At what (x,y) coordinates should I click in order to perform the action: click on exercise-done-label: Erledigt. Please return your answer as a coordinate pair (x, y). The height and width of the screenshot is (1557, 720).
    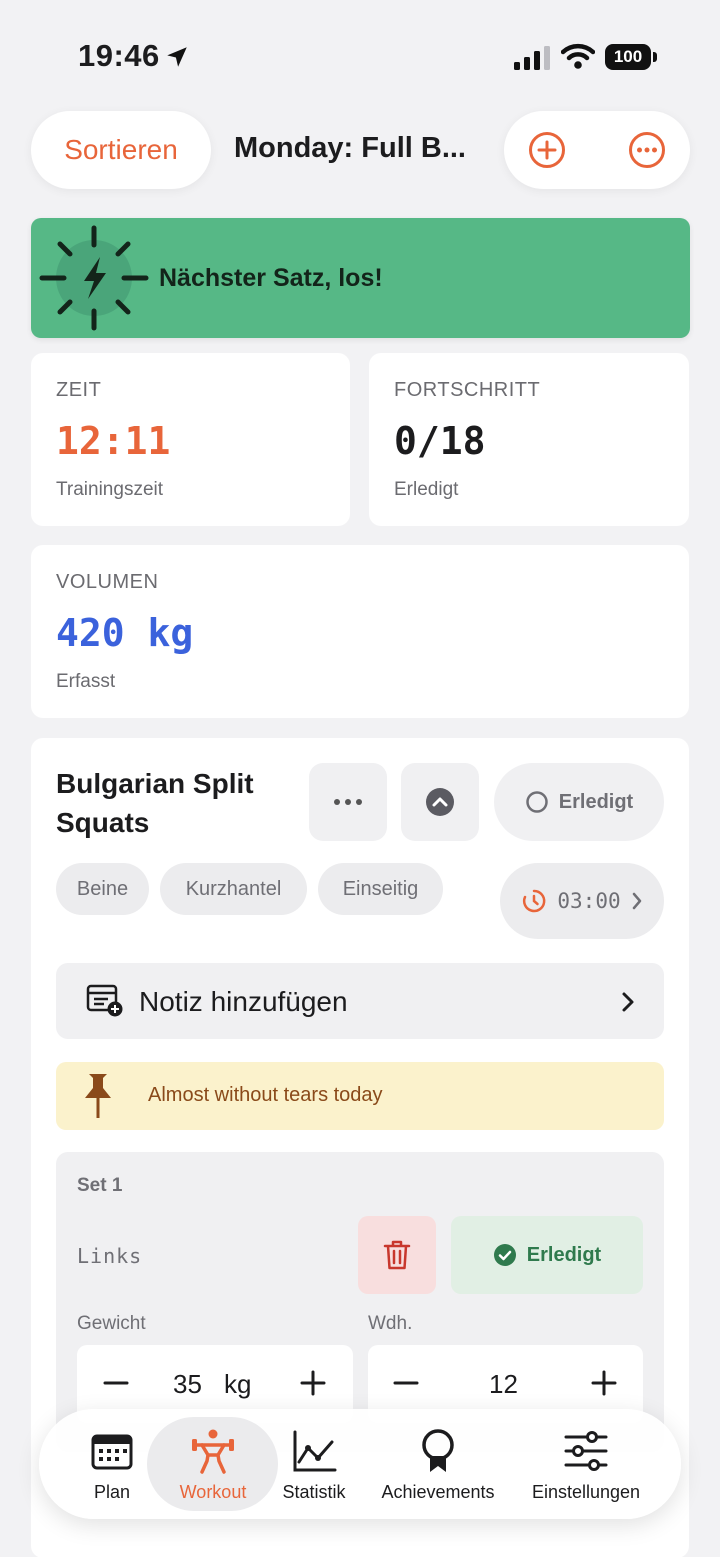
    Looking at the image, I should click on (596, 801).